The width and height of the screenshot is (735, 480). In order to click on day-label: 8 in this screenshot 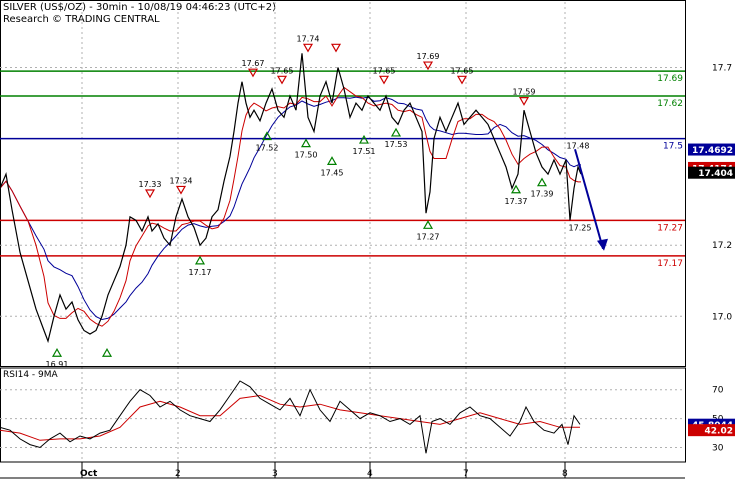, I will do `click(565, 474)`.